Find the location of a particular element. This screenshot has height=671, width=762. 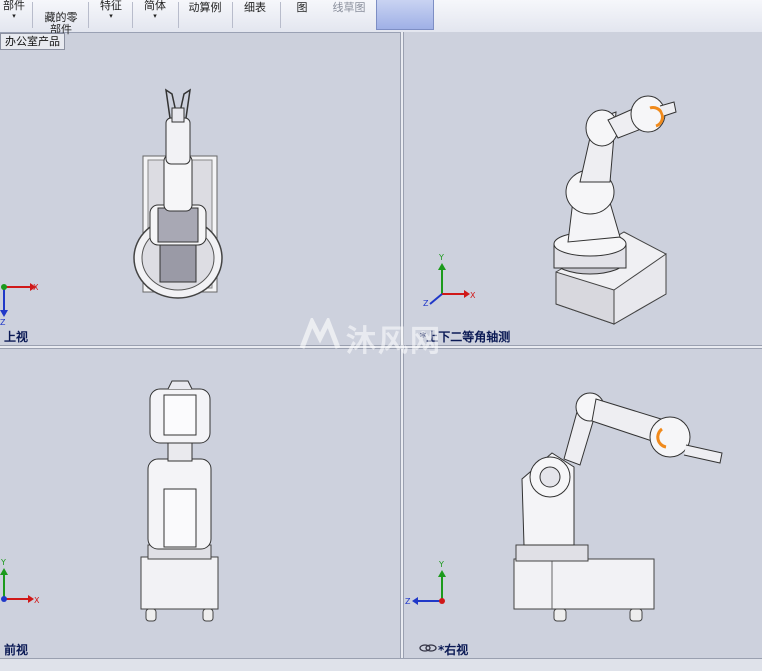

watermark-logo is located at coordinates (320, 333).